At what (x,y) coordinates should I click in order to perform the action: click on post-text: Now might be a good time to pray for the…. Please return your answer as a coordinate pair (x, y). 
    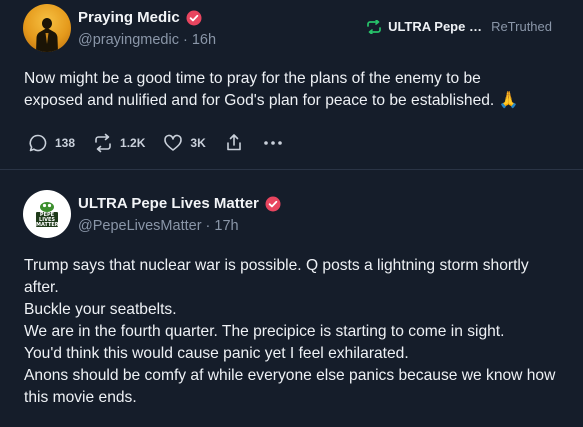
    Looking at the image, I should click on (284, 90).